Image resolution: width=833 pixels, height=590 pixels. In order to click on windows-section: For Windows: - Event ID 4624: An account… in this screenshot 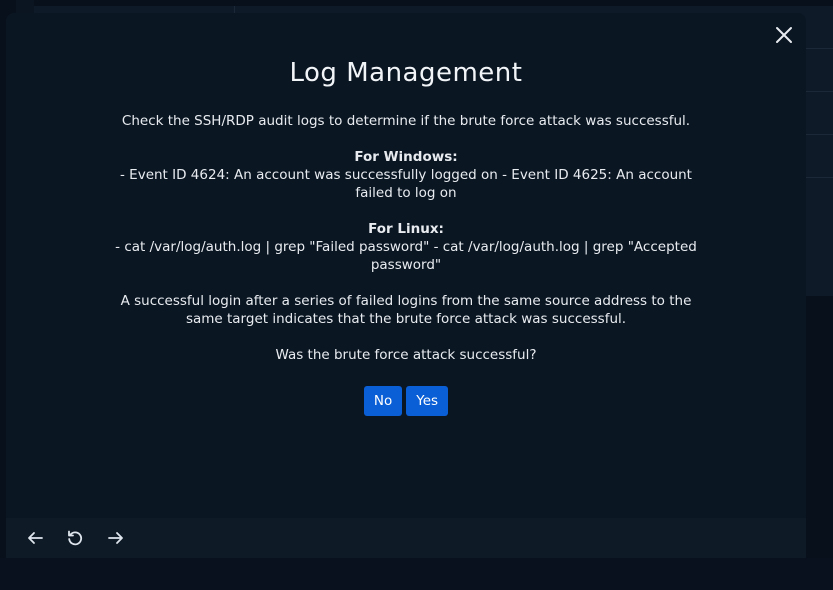, I will do `click(406, 175)`.